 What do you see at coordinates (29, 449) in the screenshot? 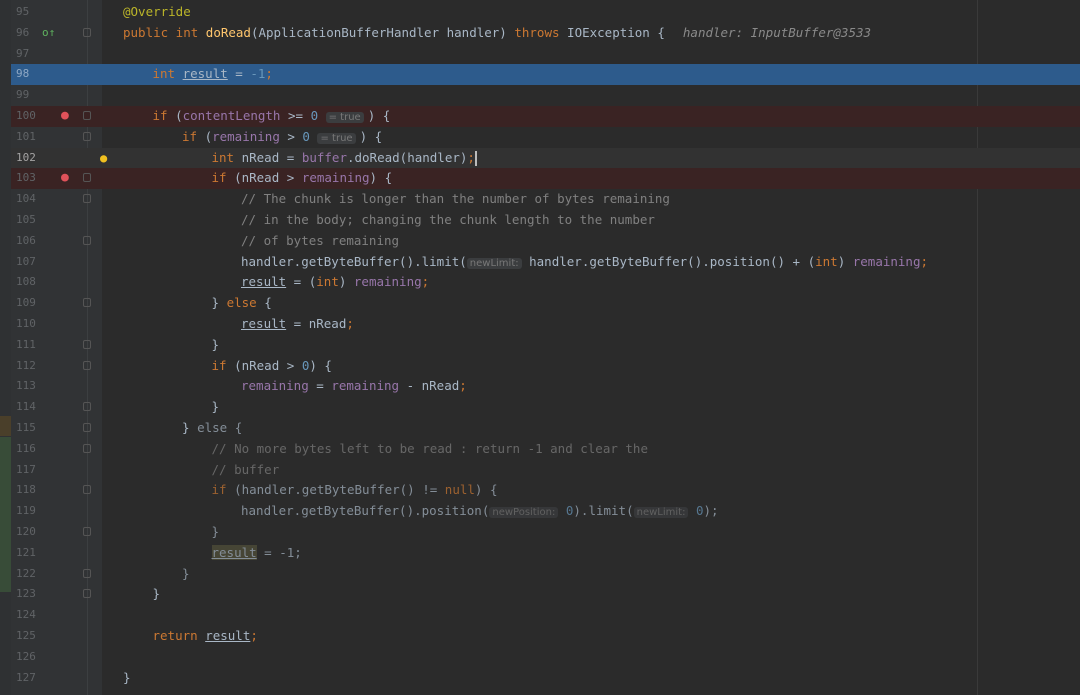
I see `line-number: 116` at bounding box center [29, 449].